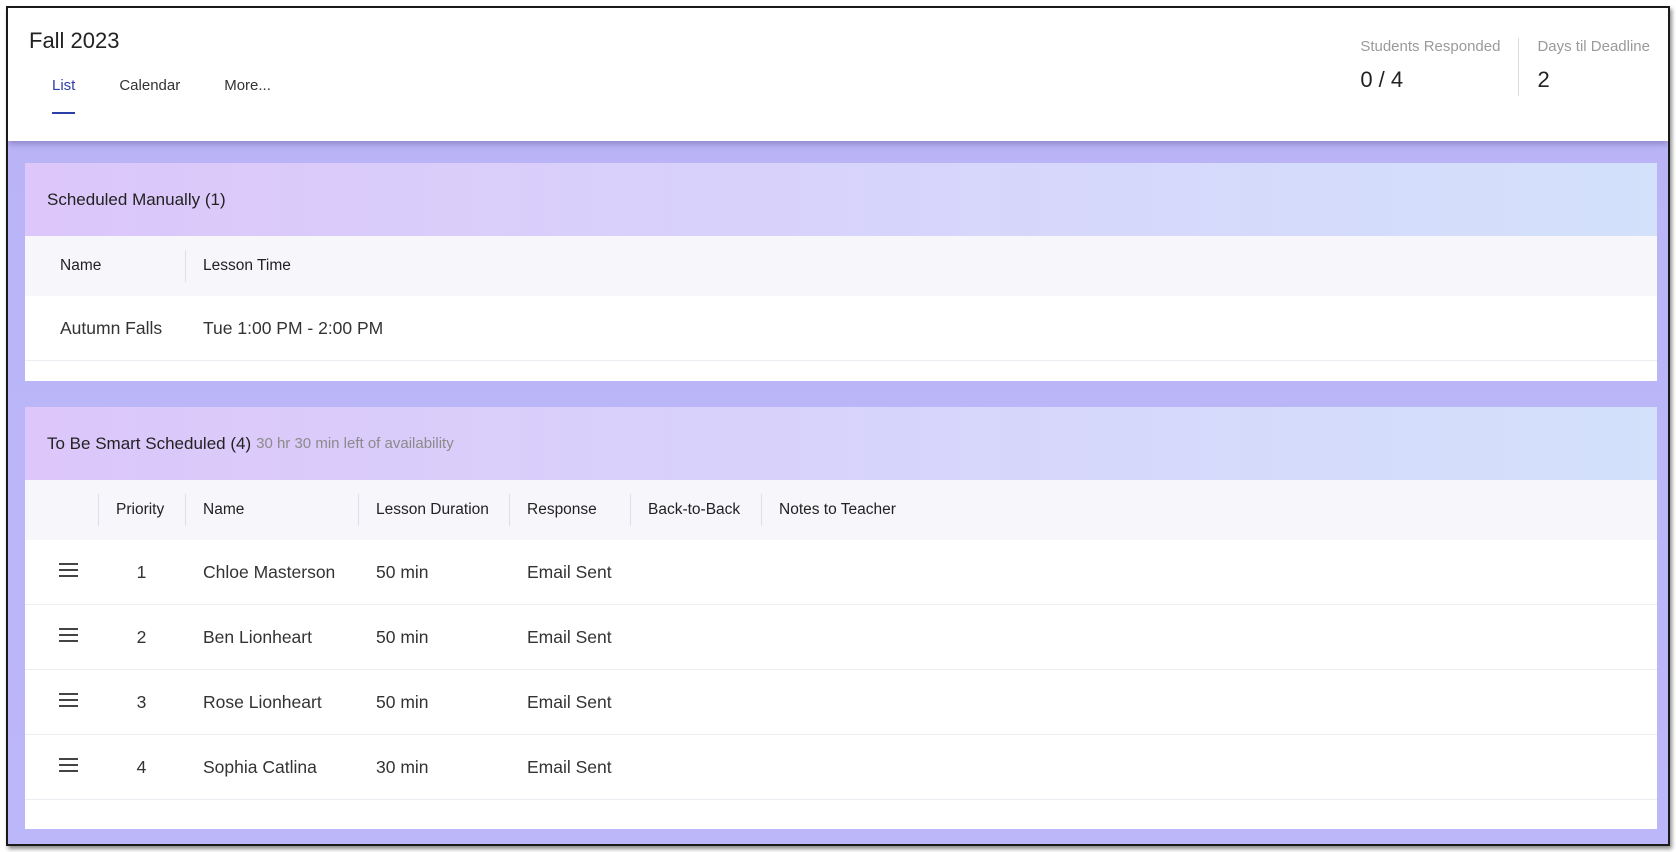  I want to click on table-row: 2 Ben Lionheart 50 min Email Sent, so click(841, 637).